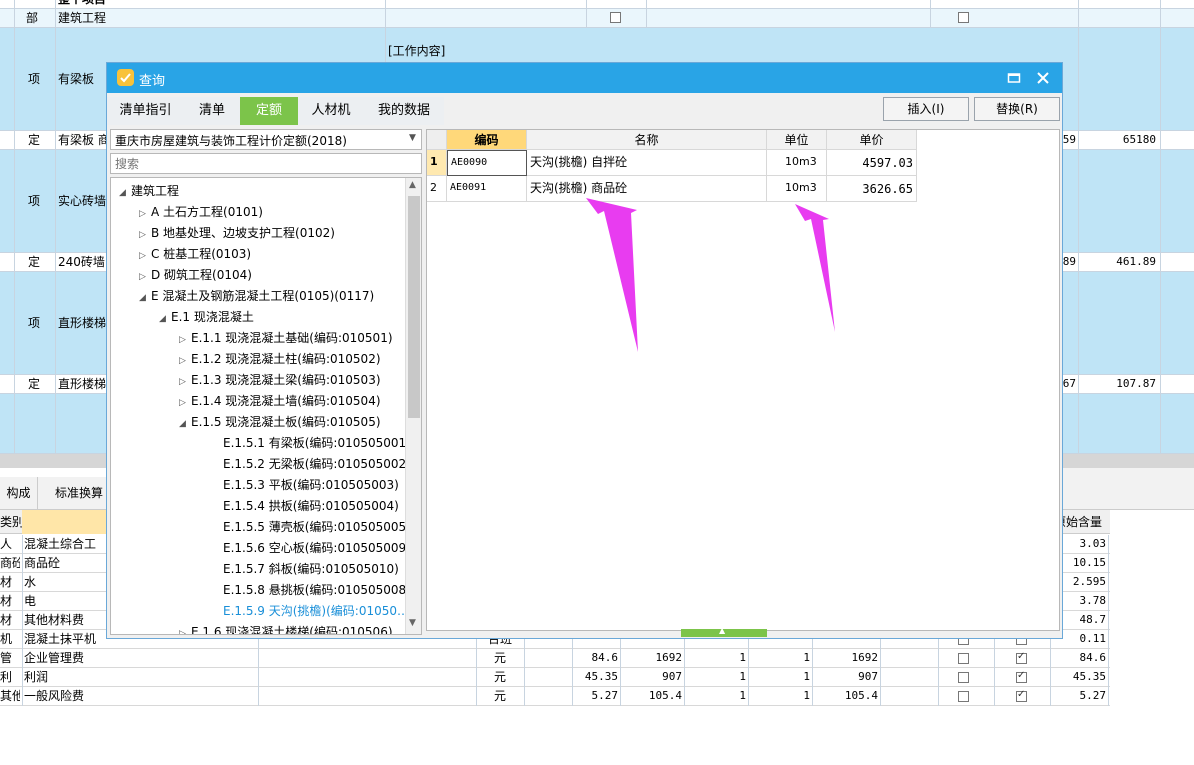  Describe the element at coordinates (926, 109) in the screenshot. I see `insert-button: 插入(I)` at that location.